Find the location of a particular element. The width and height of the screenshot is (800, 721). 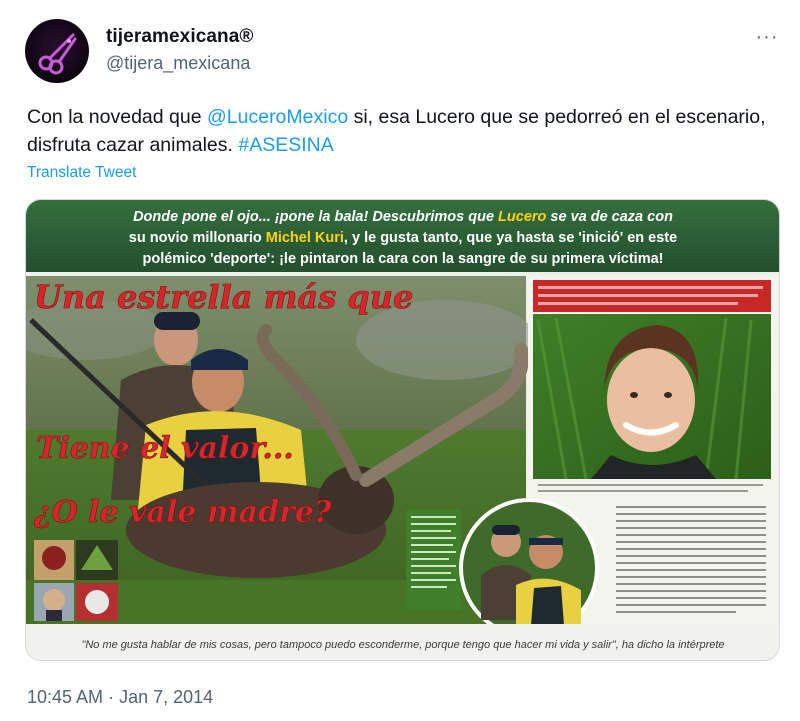

date-link: Jan 7, 2014 is located at coordinates (166, 697).